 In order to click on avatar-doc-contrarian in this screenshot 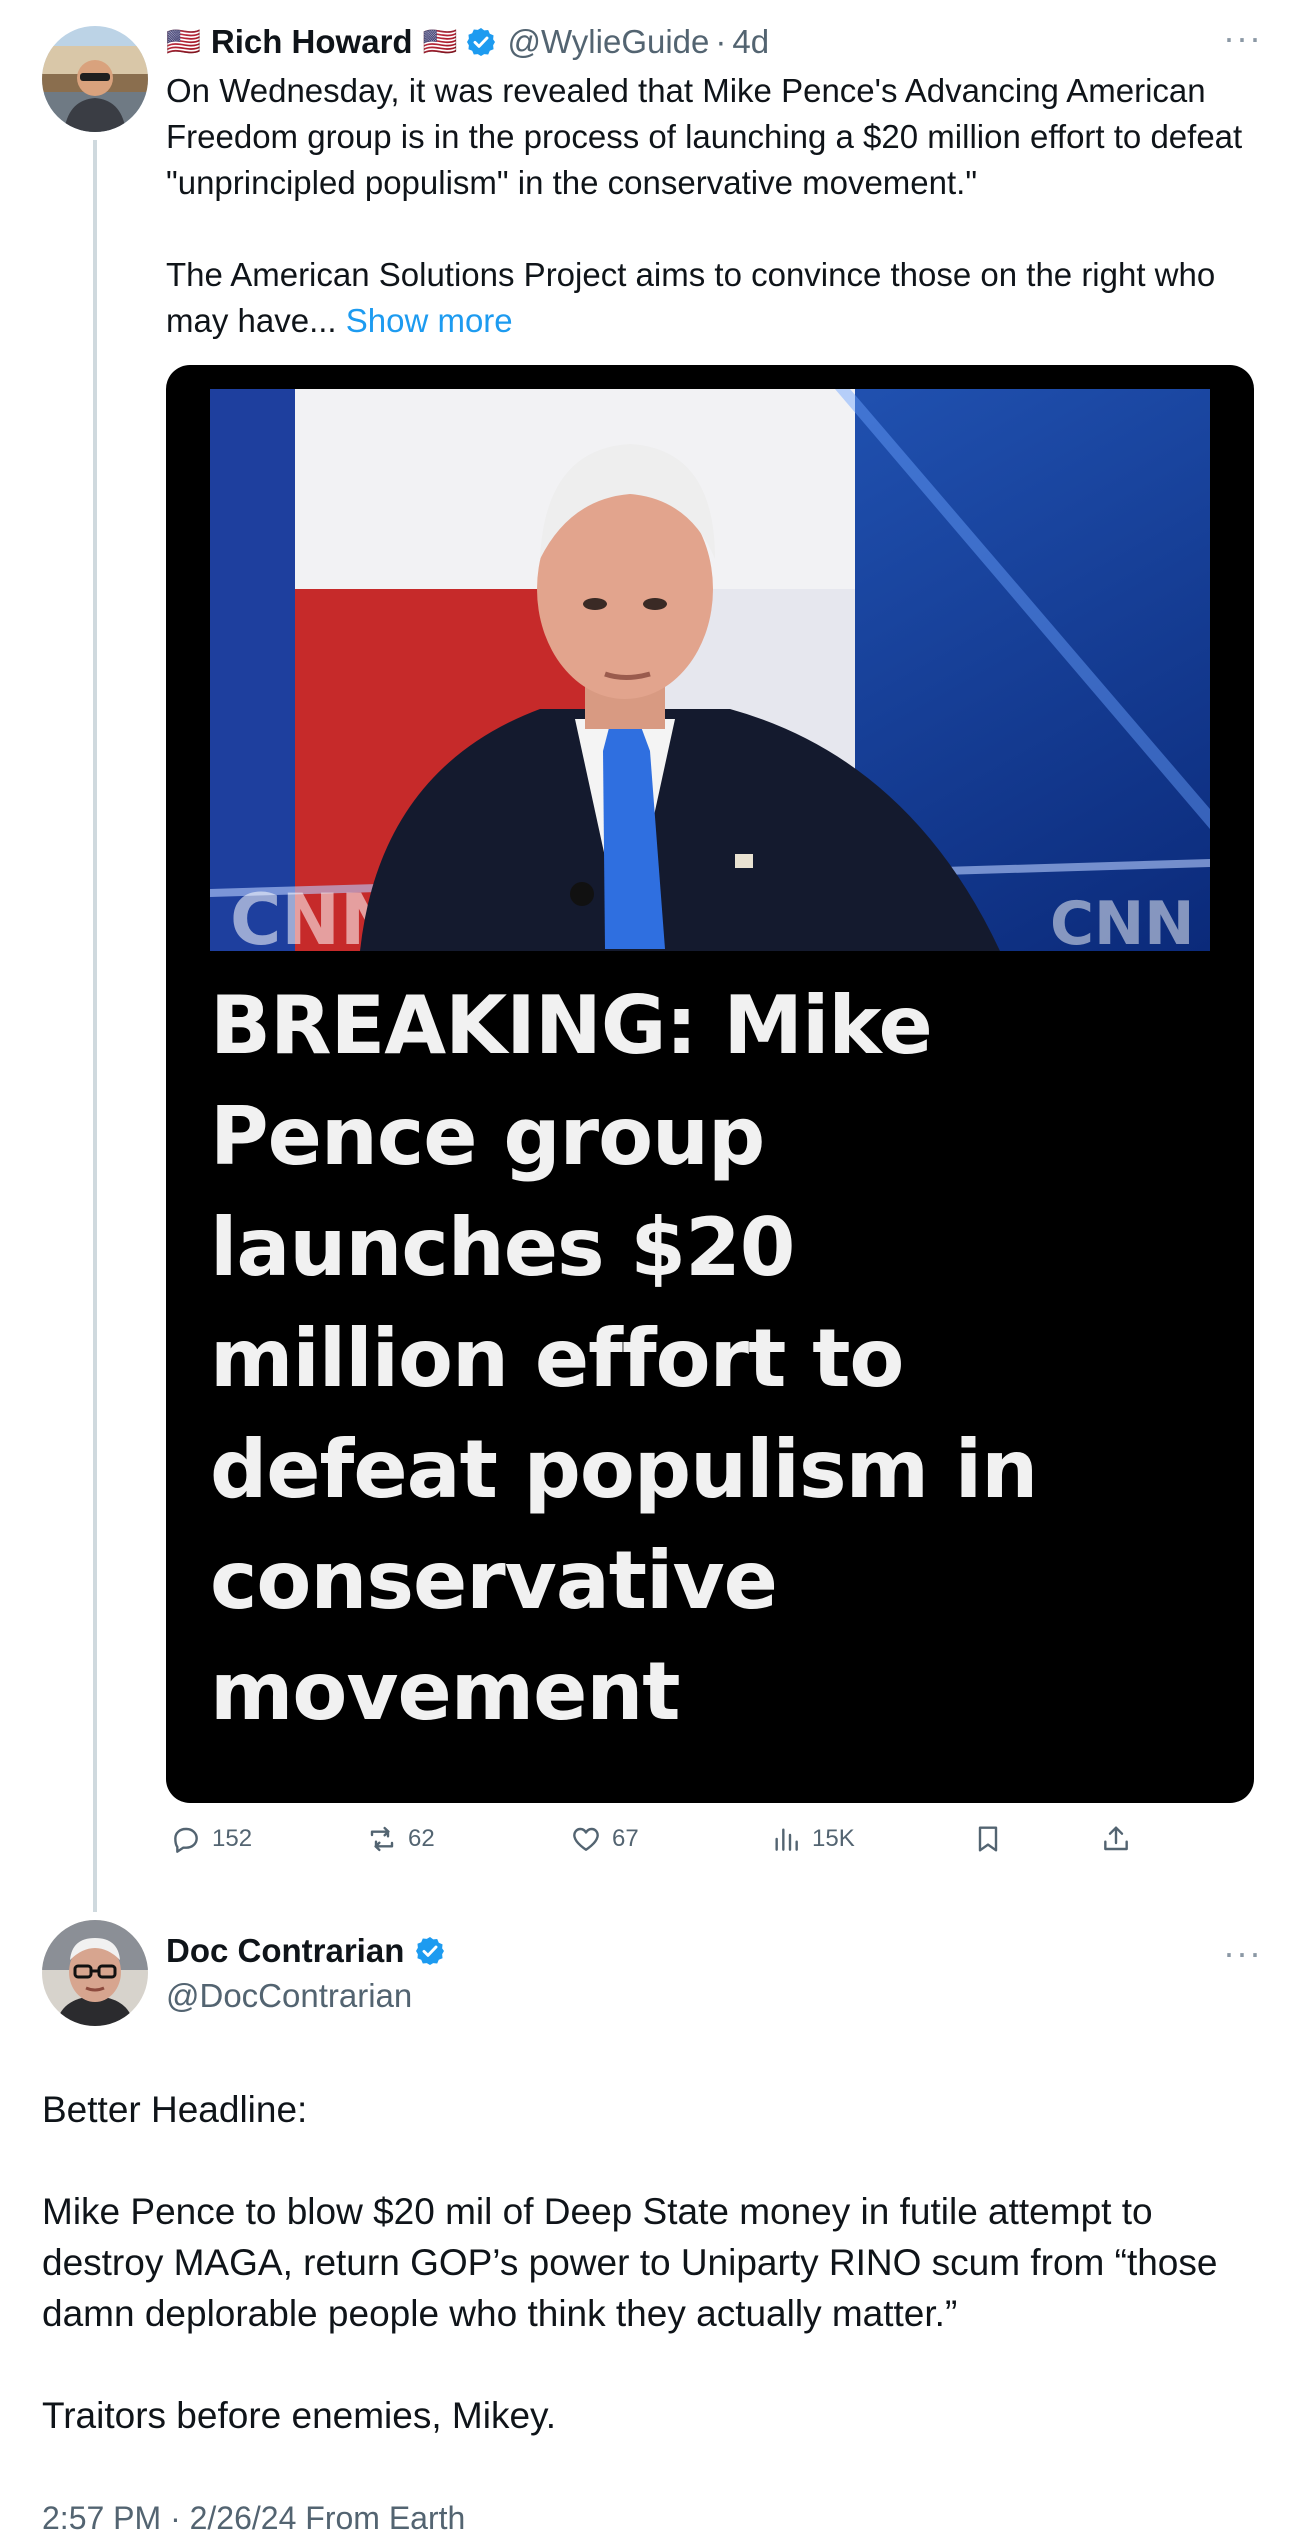, I will do `click(95, 1973)`.